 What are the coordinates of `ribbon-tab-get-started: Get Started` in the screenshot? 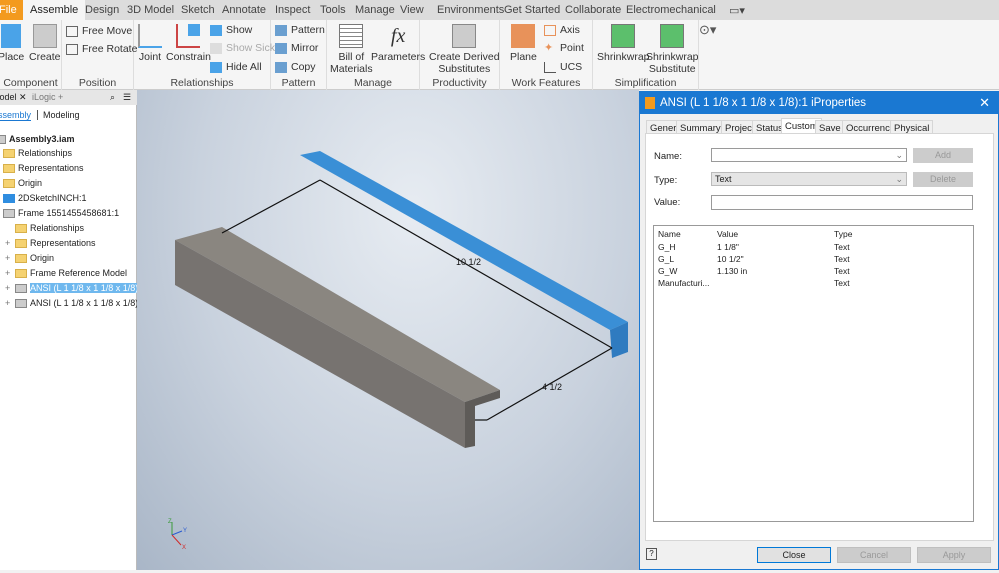 It's located at (532, 10).